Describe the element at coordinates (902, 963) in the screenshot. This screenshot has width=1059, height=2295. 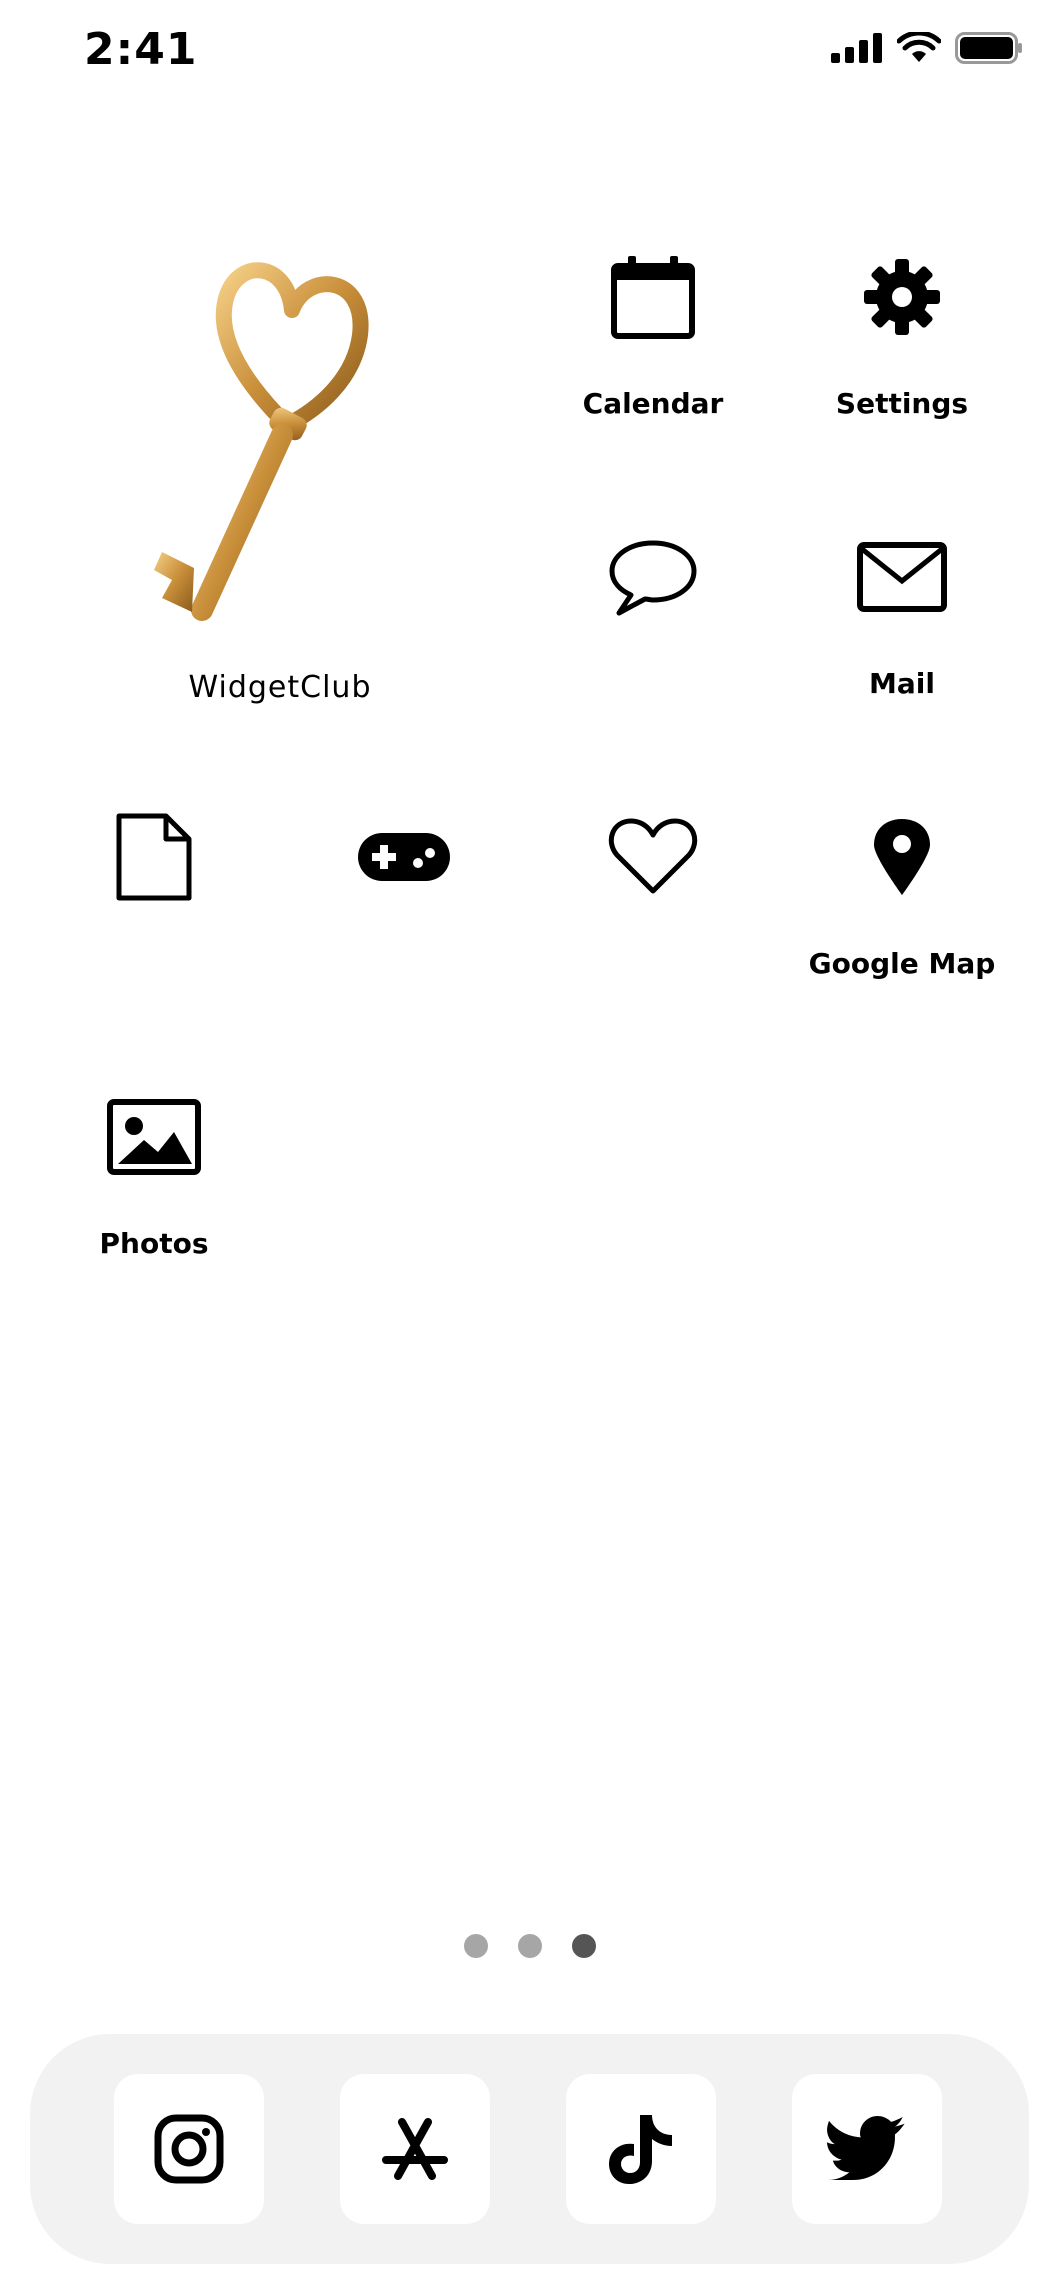
I see `app-label-google-map: Google Map` at that location.